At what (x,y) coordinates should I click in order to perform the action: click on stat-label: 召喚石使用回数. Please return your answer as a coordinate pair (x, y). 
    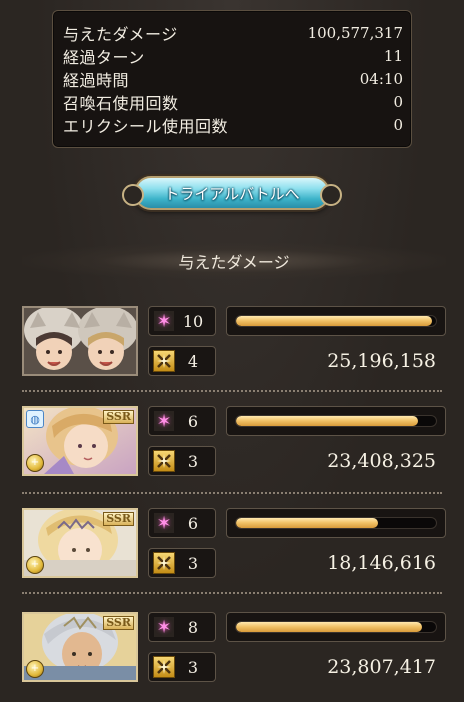
    Looking at the image, I should click on (121, 103).